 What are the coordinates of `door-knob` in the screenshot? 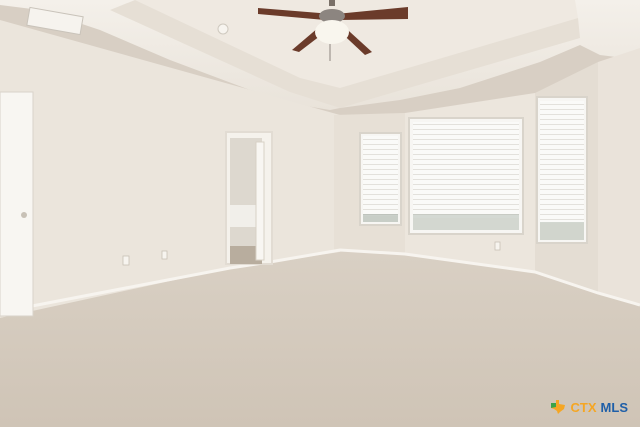 It's located at (24, 215).